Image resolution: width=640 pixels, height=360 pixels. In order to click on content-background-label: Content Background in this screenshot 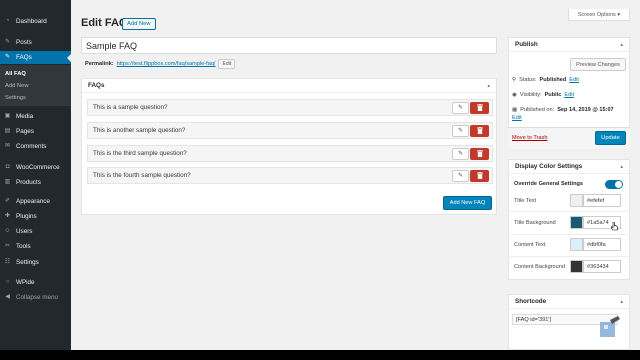, I will do `click(539, 267)`.